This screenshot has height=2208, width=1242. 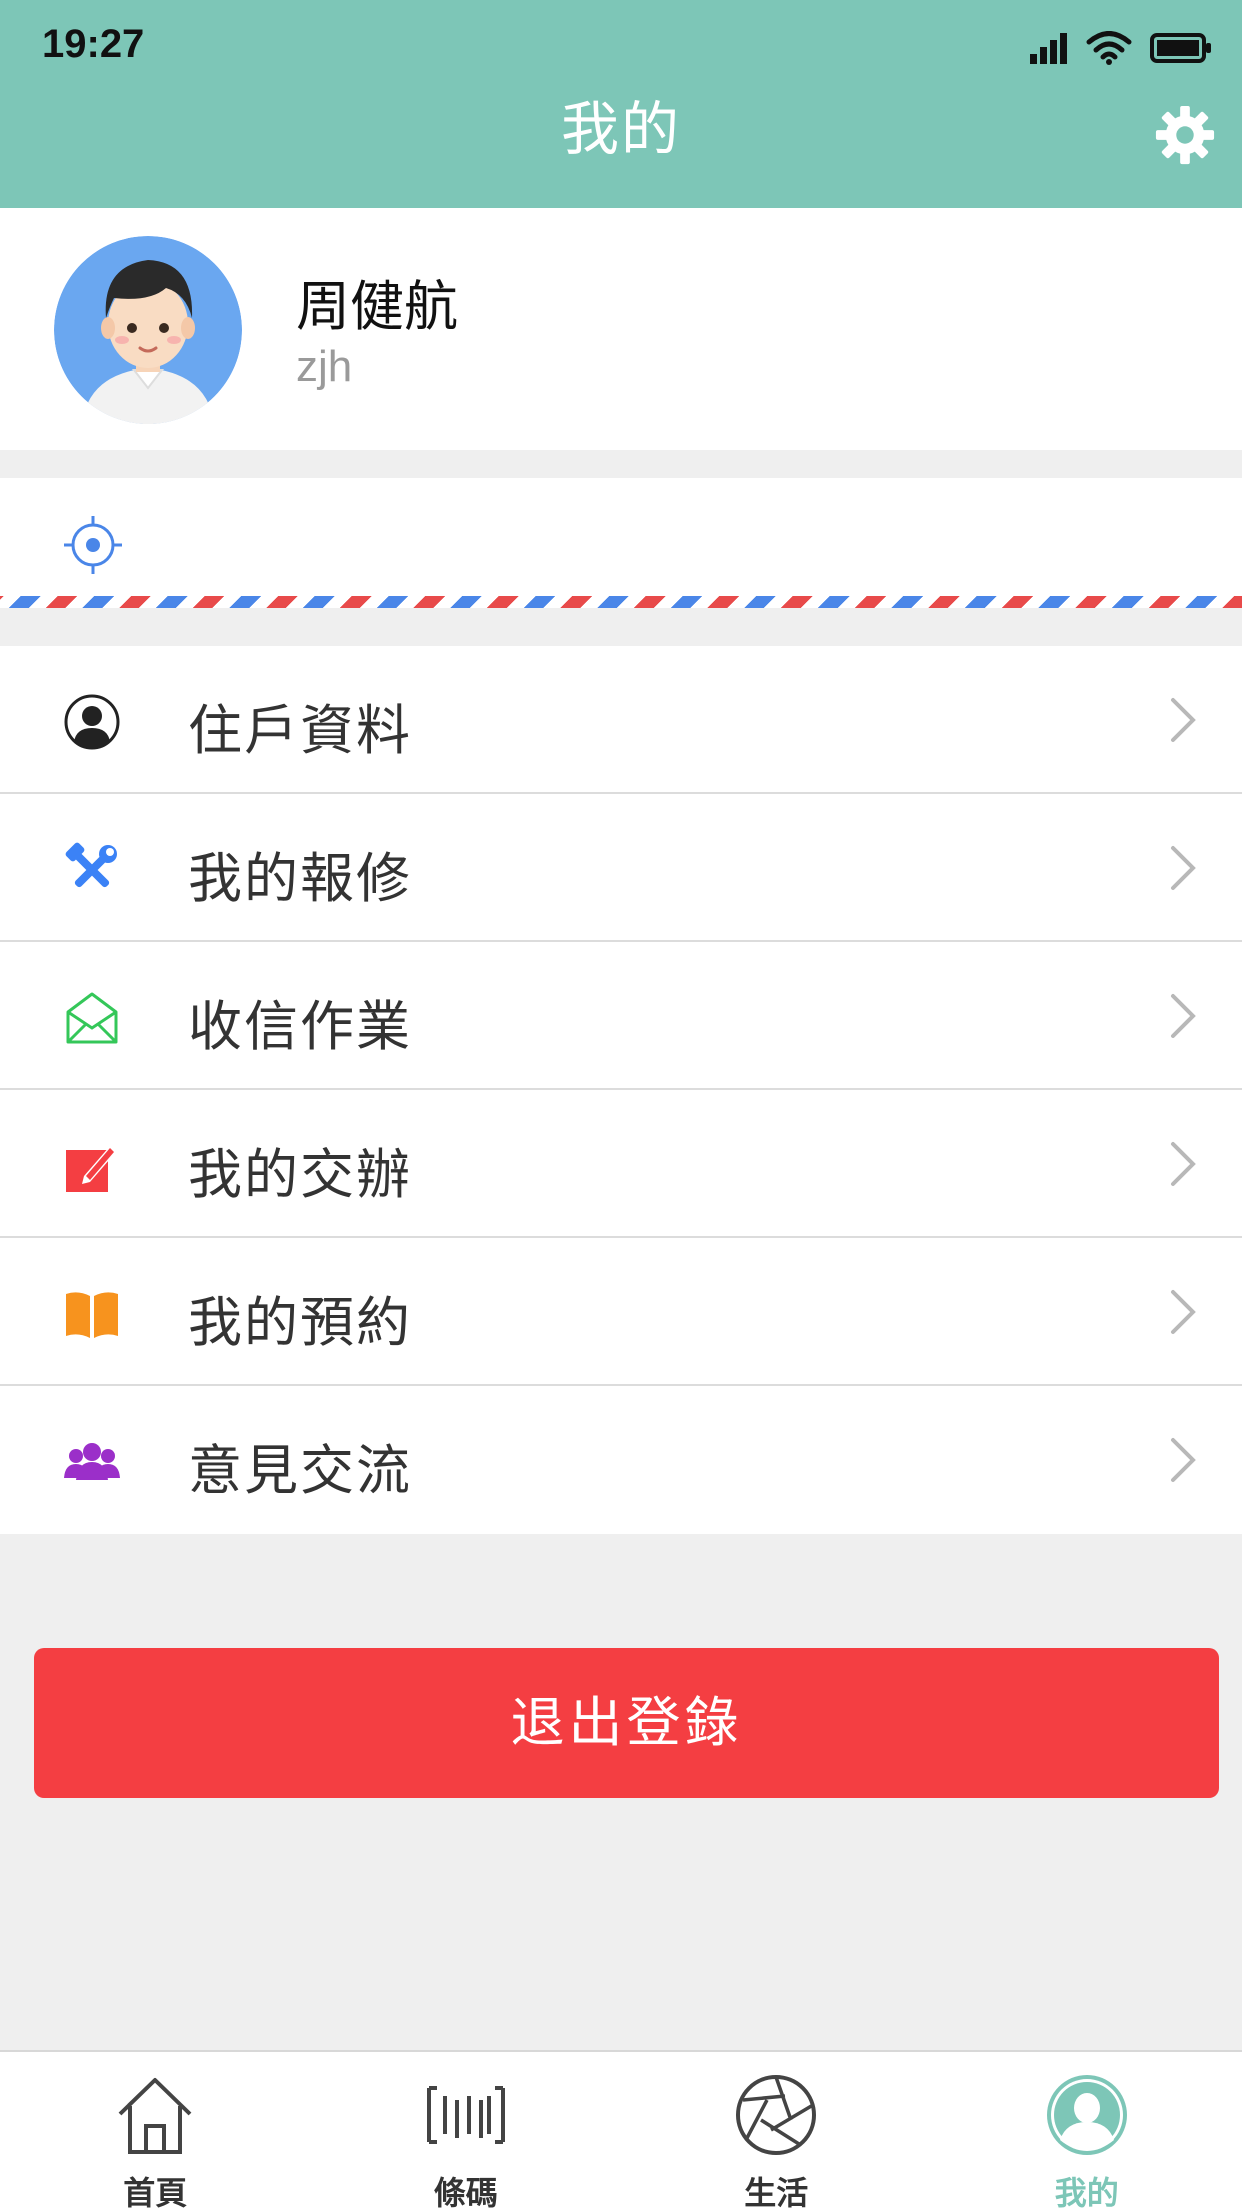 What do you see at coordinates (1180, 48) in the screenshot?
I see `battery-icon` at bounding box center [1180, 48].